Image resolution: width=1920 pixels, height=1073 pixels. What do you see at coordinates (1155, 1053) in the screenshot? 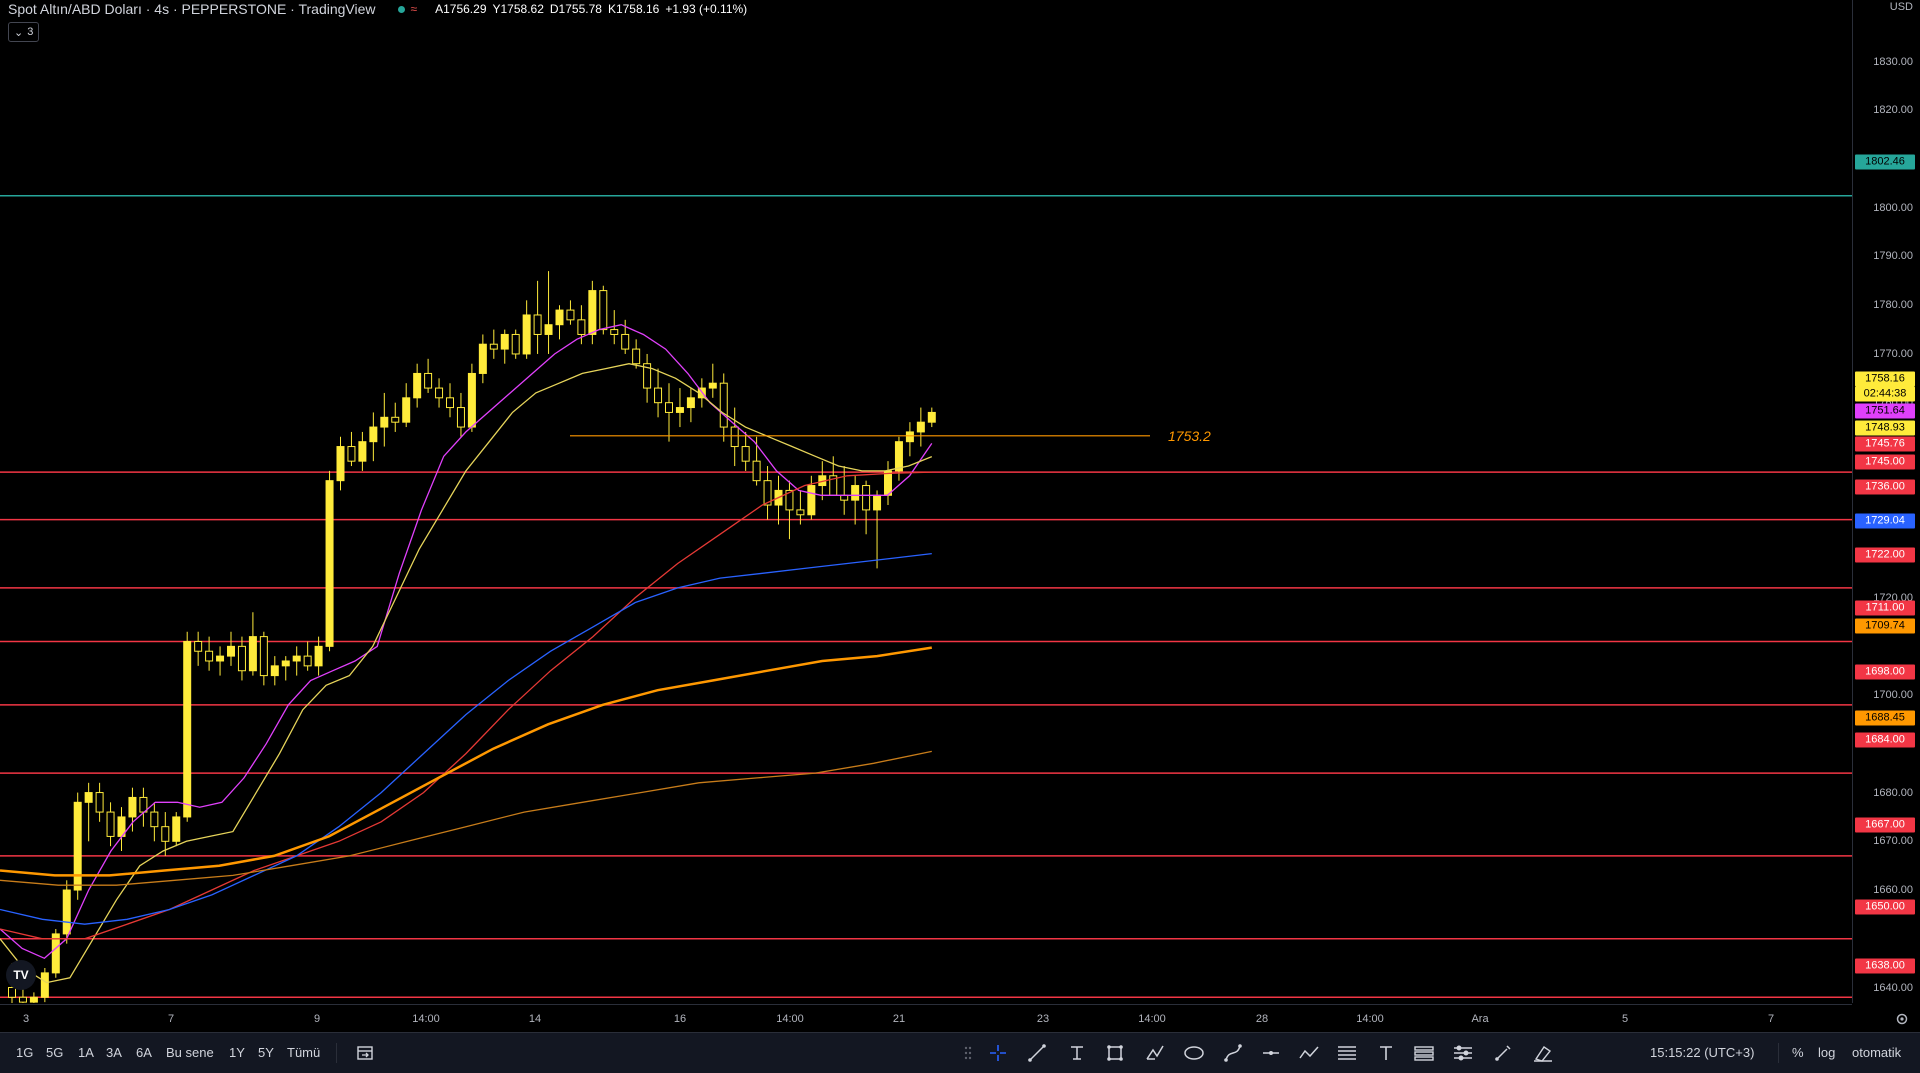
I see `path-icon` at bounding box center [1155, 1053].